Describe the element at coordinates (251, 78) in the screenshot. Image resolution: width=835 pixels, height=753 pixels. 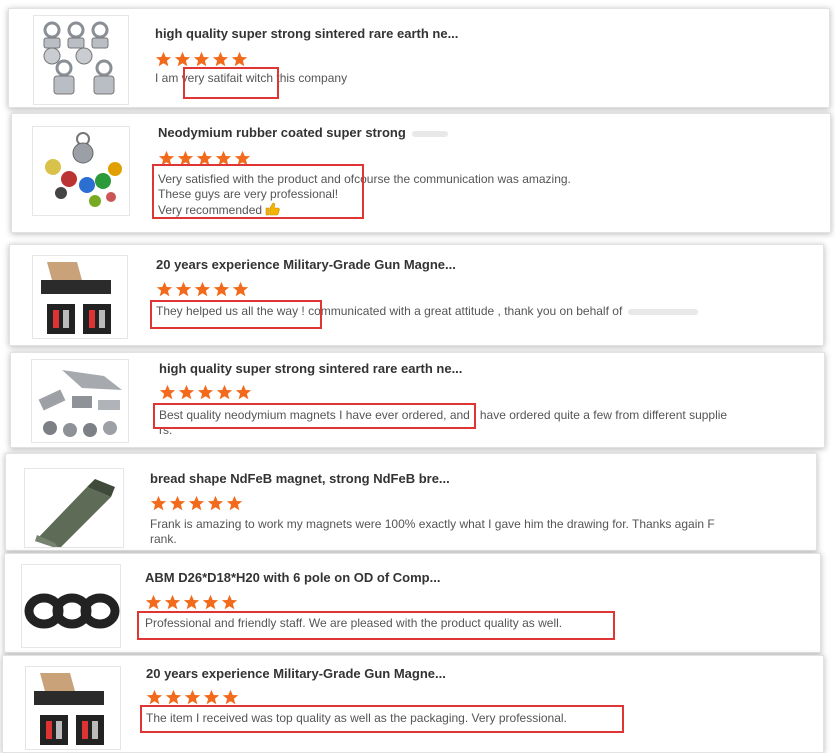
I see `review-text: I am very satifait witch this company` at that location.